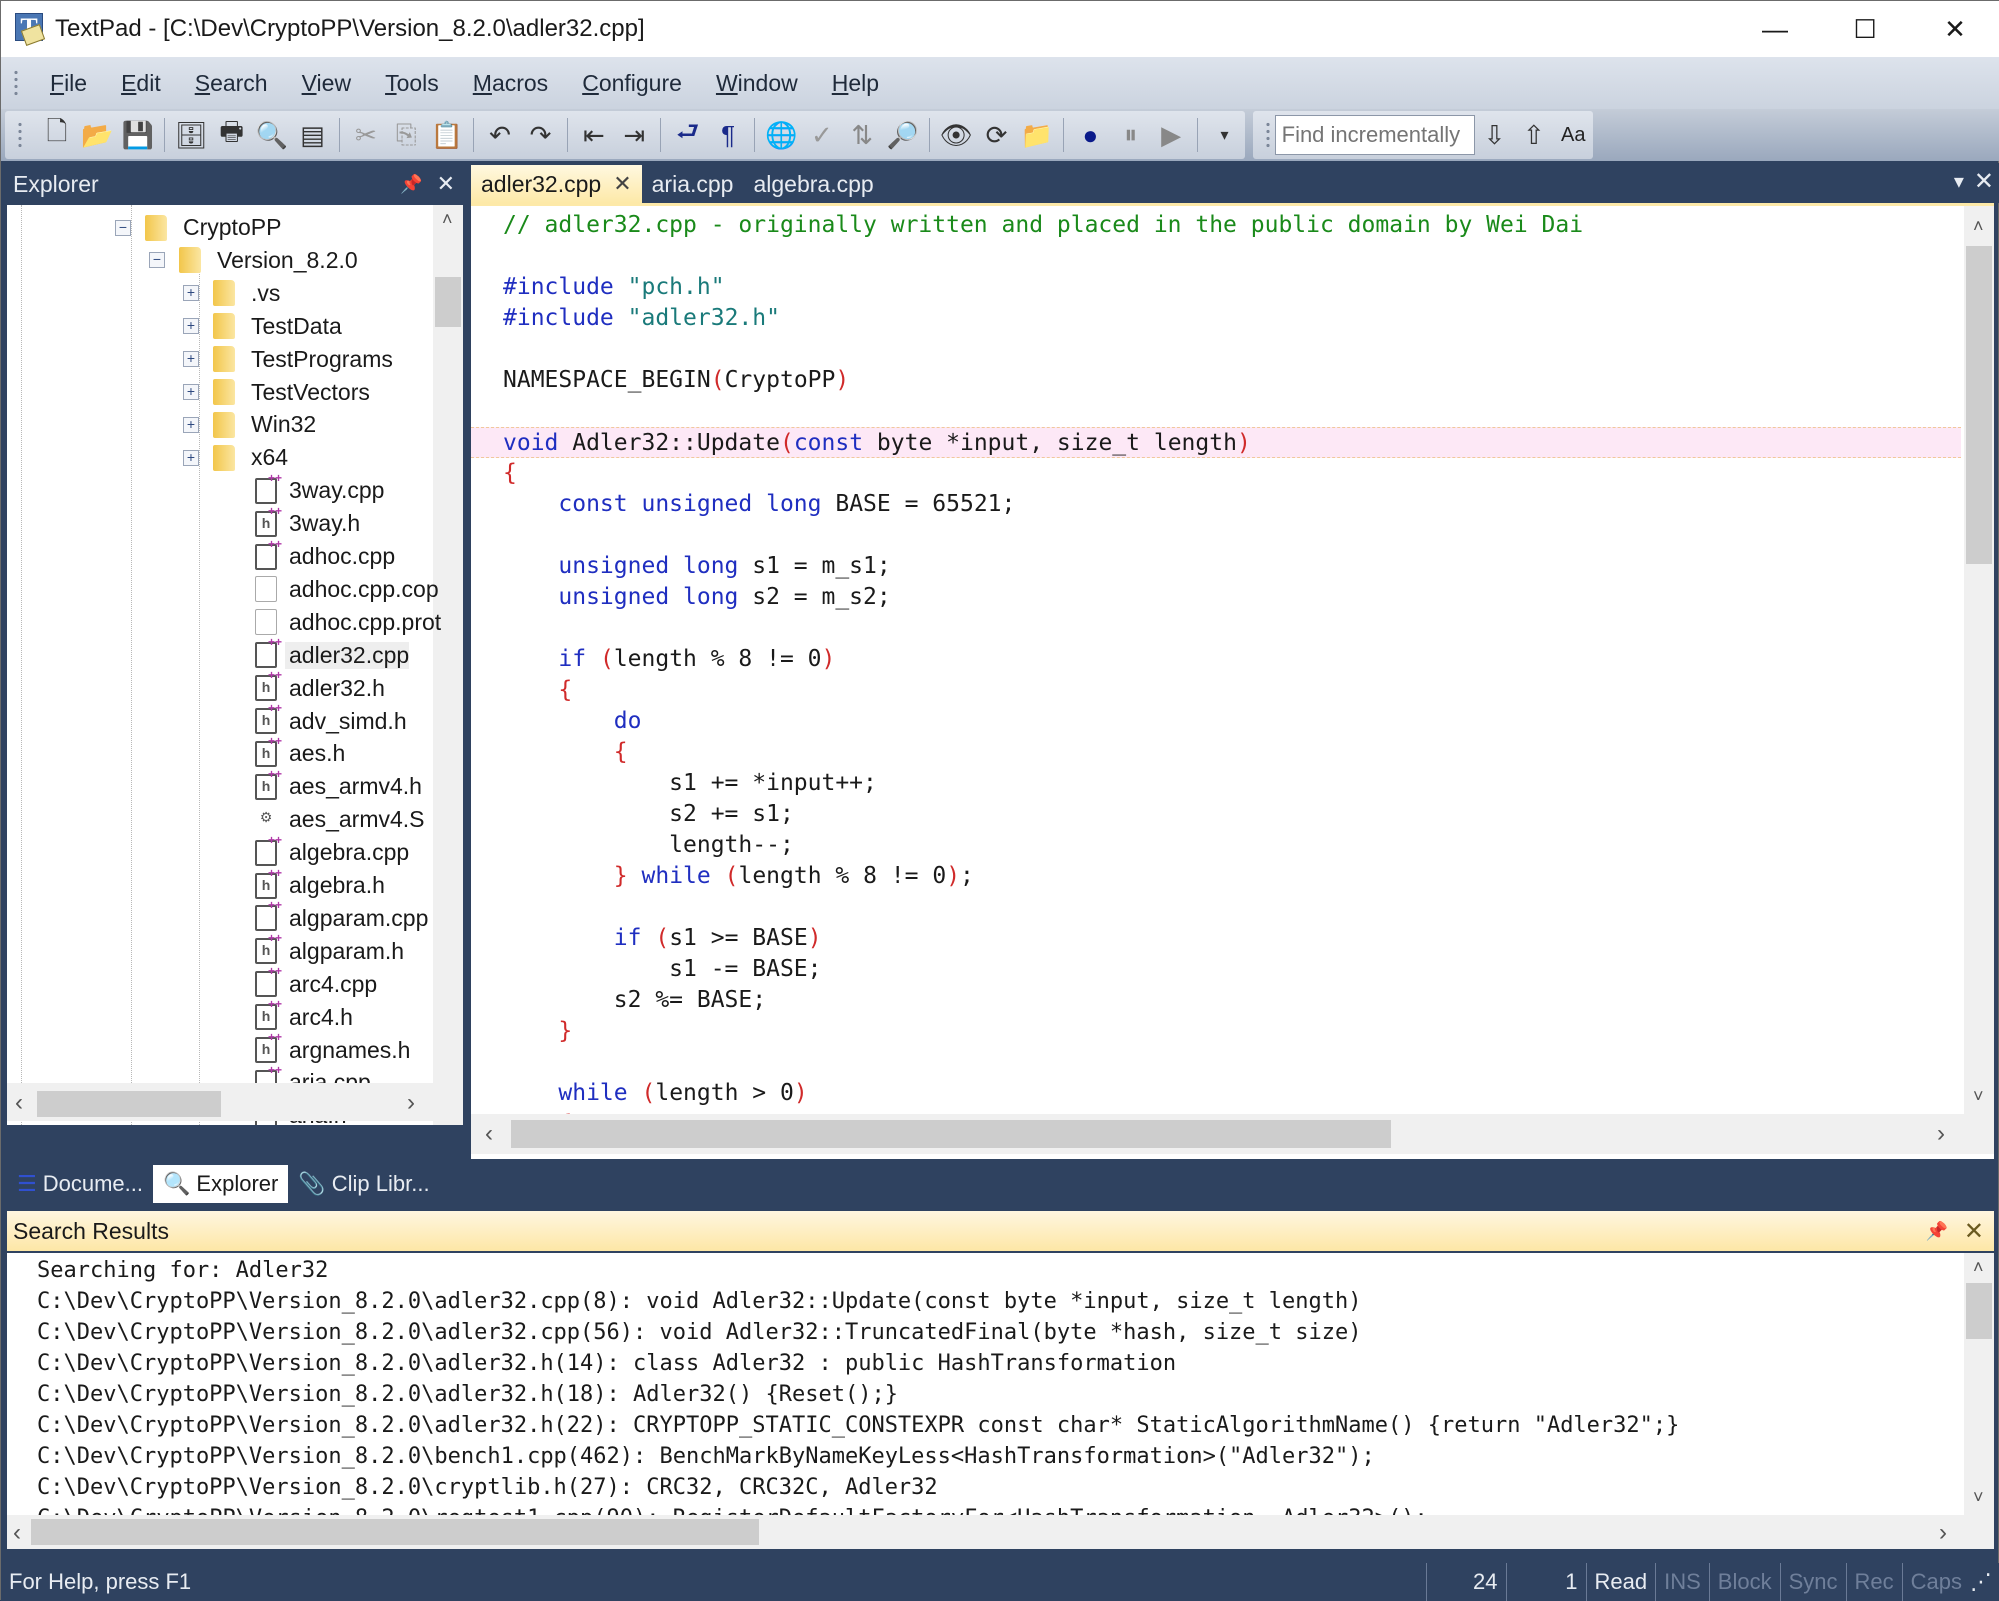 This screenshot has width=1999, height=1601. What do you see at coordinates (1216, 1093) in the screenshot?
I see `code-line: while (length > 0)` at bounding box center [1216, 1093].